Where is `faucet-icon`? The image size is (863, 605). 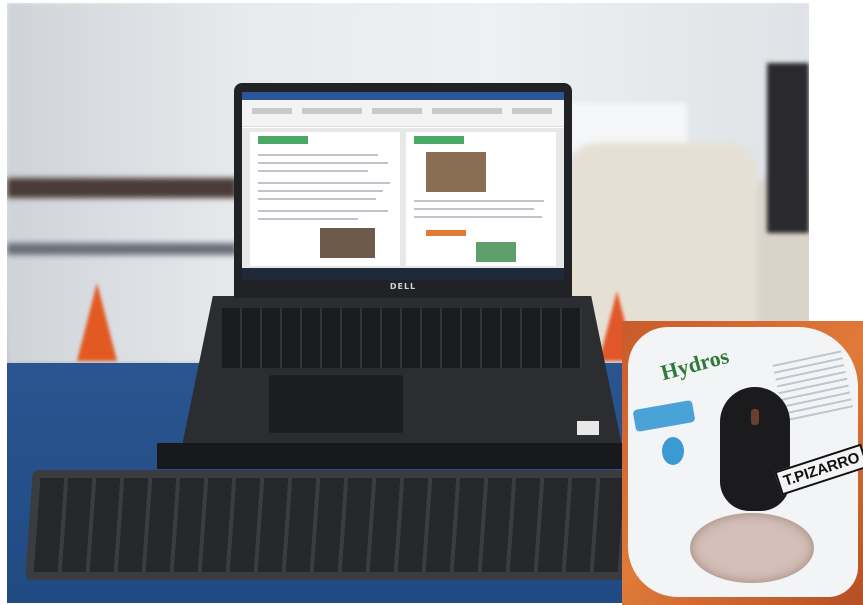
faucet-icon is located at coordinates (664, 416).